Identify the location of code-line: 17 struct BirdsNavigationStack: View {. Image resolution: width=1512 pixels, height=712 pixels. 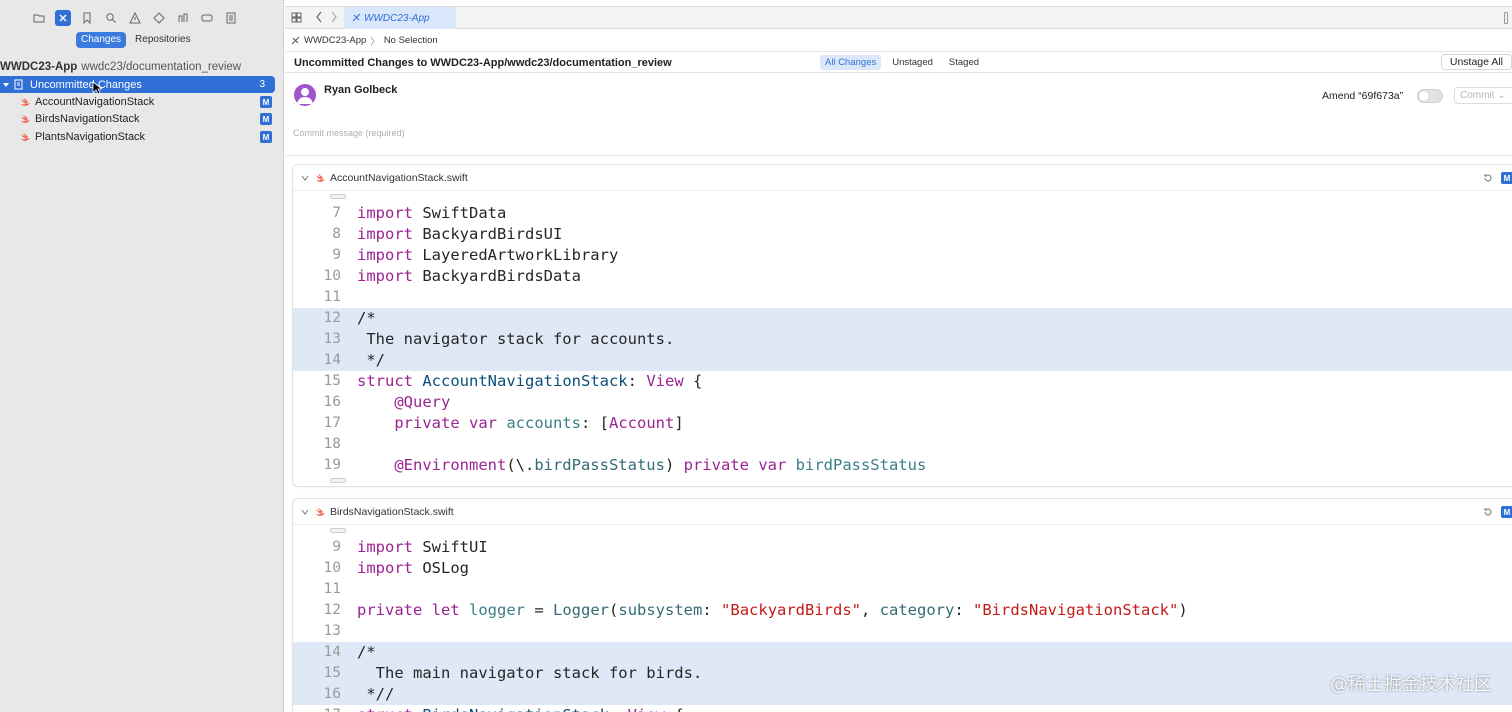
(902, 708).